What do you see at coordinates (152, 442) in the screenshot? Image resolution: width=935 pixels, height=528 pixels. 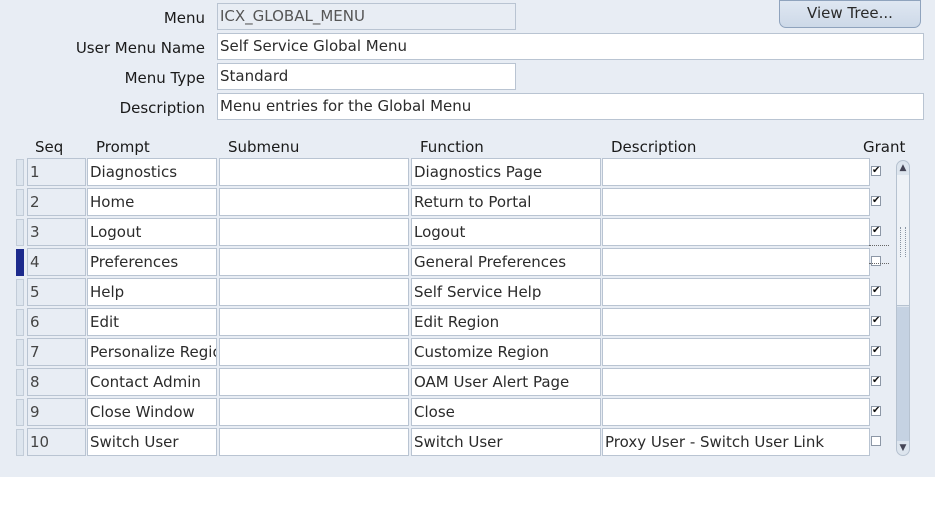 I see `prompt-cell: Switch User` at bounding box center [152, 442].